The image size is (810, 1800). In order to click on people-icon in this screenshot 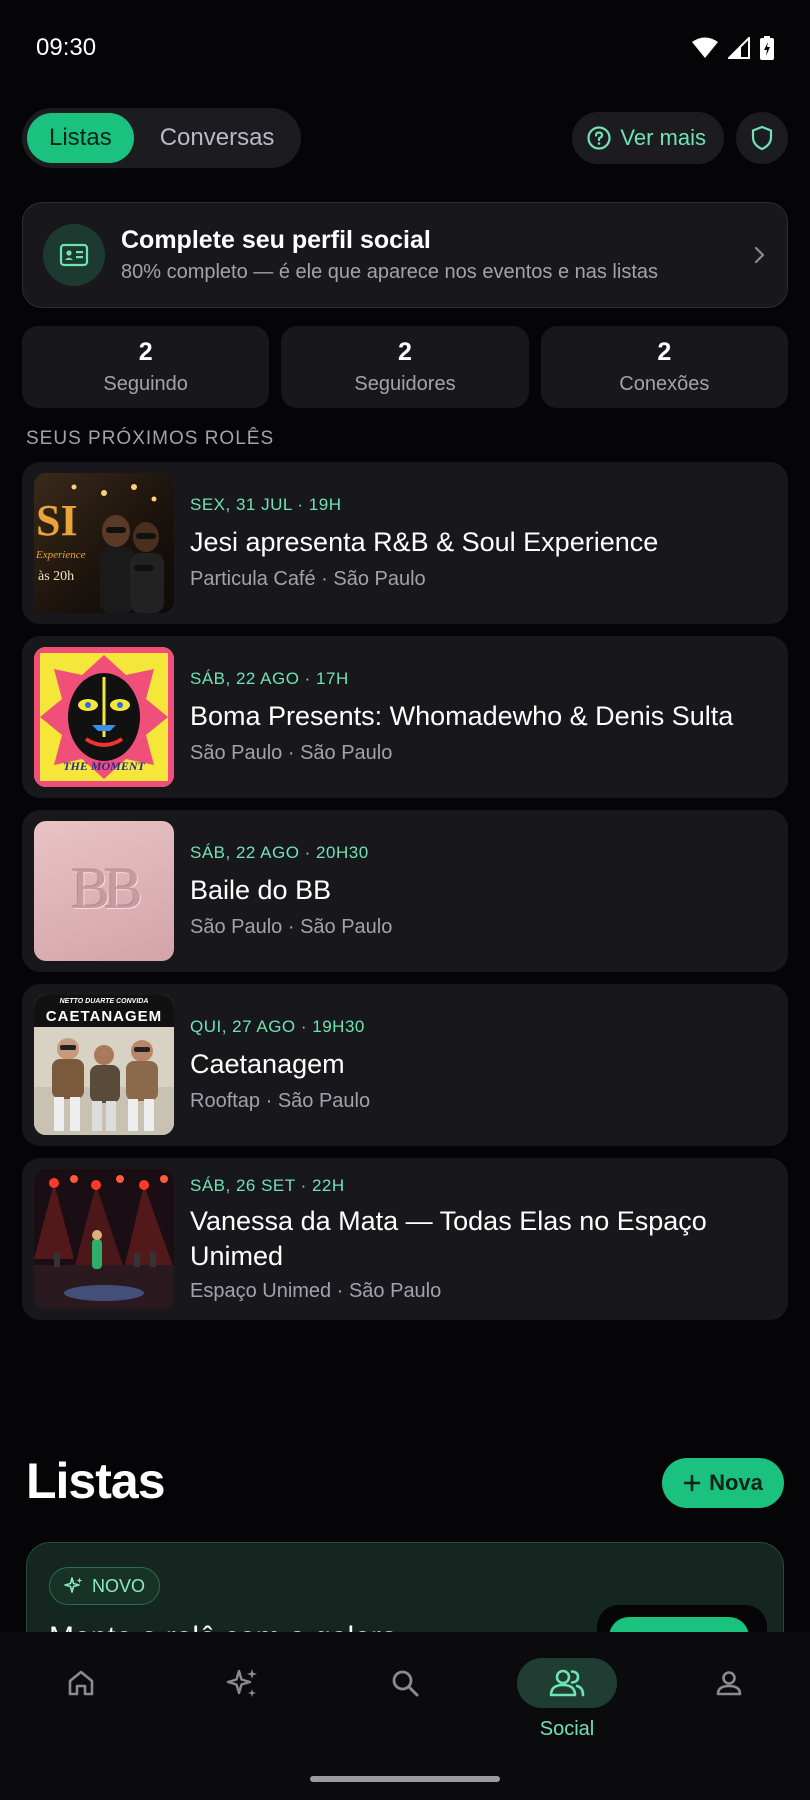, I will do `click(567, 1683)`.